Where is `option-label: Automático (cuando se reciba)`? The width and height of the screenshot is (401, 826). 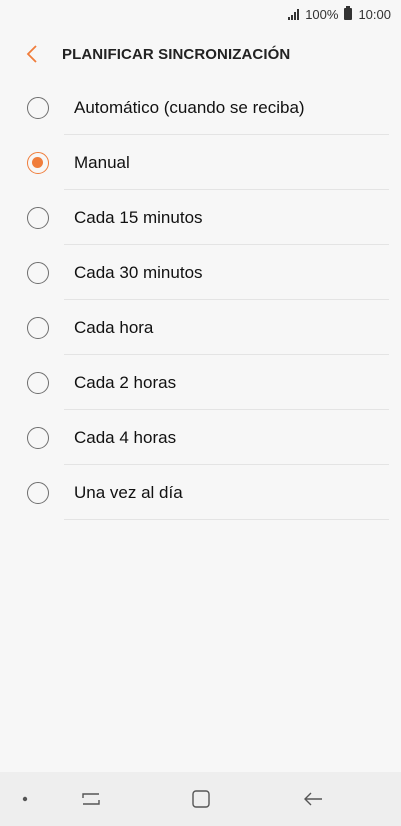
option-label: Automático (cuando se reciba) is located at coordinates (189, 107).